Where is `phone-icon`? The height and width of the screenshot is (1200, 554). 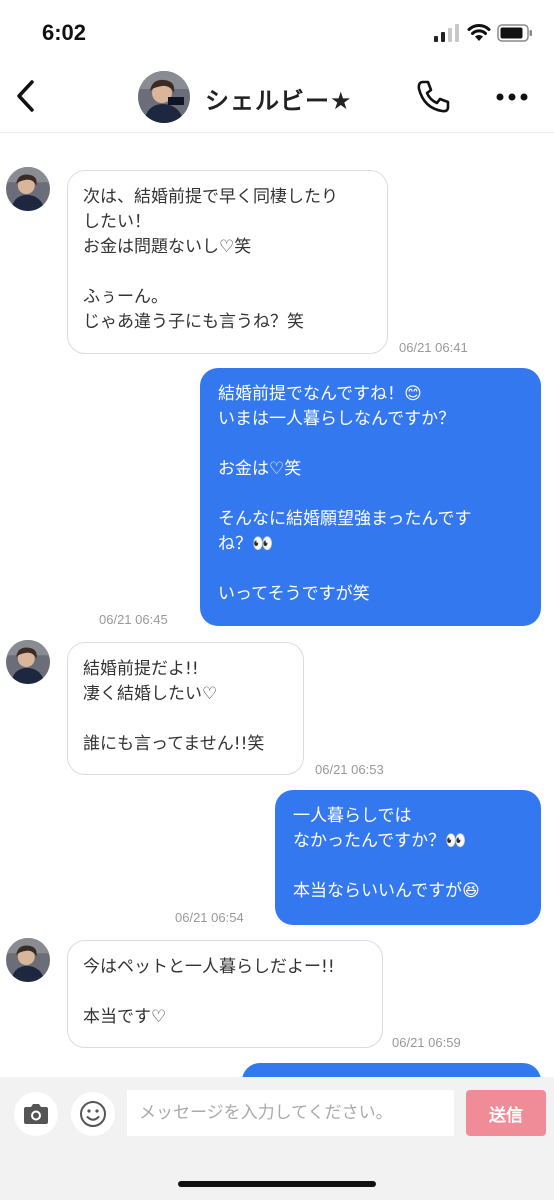
phone-icon is located at coordinates (433, 96).